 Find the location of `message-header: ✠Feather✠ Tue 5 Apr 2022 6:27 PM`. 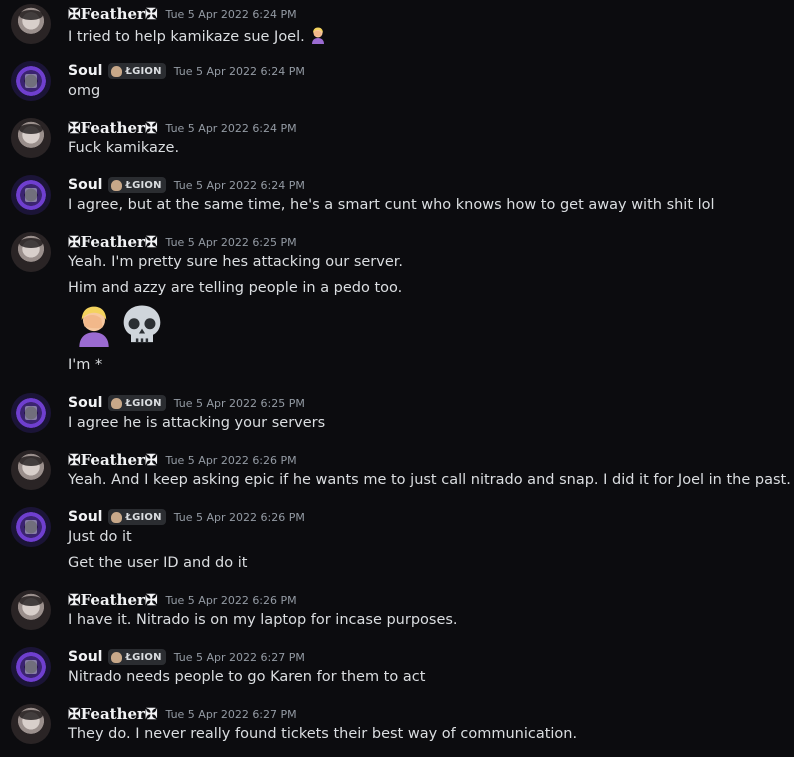

message-header: ✠Feather✠ Tue 5 Apr 2022 6:27 PM is located at coordinates (182, 714).